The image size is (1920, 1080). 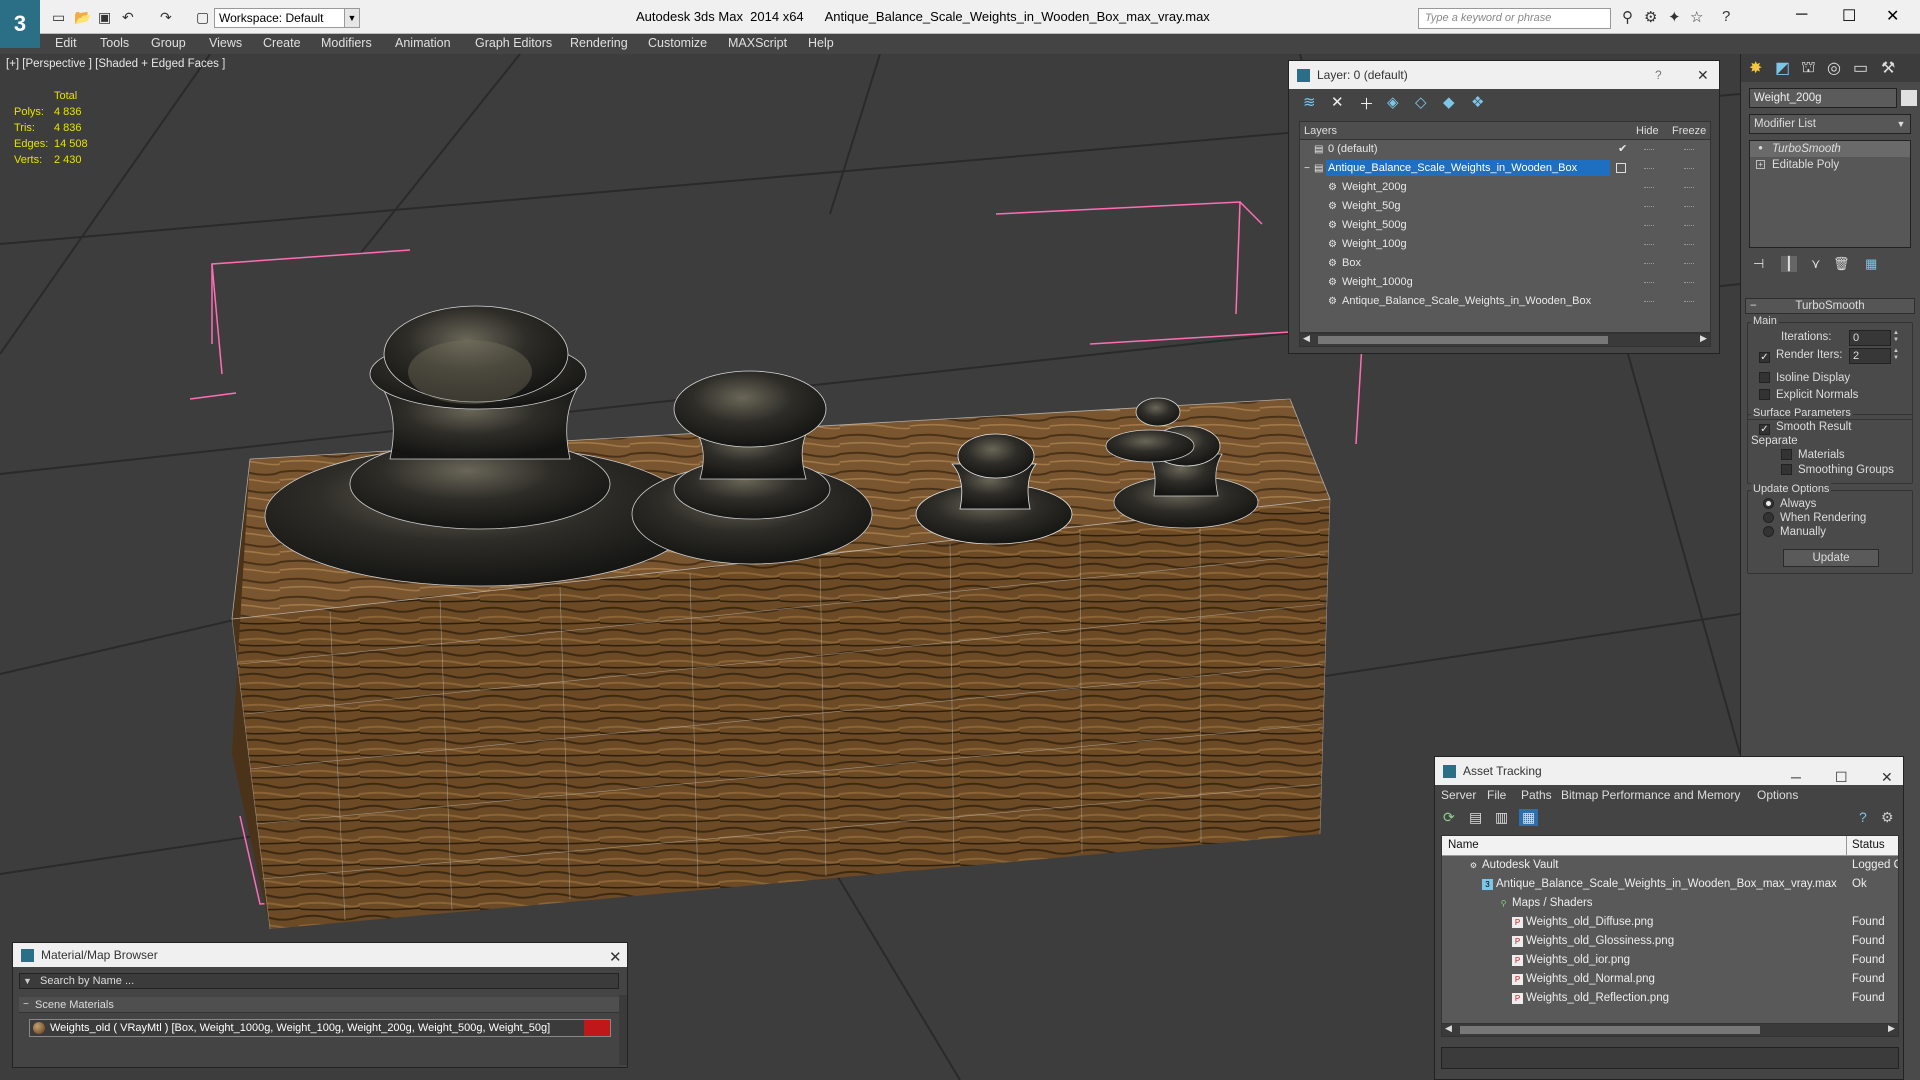 I want to click on asset-row: P Weights_old_ior.png Found, so click(x=1670, y=960).